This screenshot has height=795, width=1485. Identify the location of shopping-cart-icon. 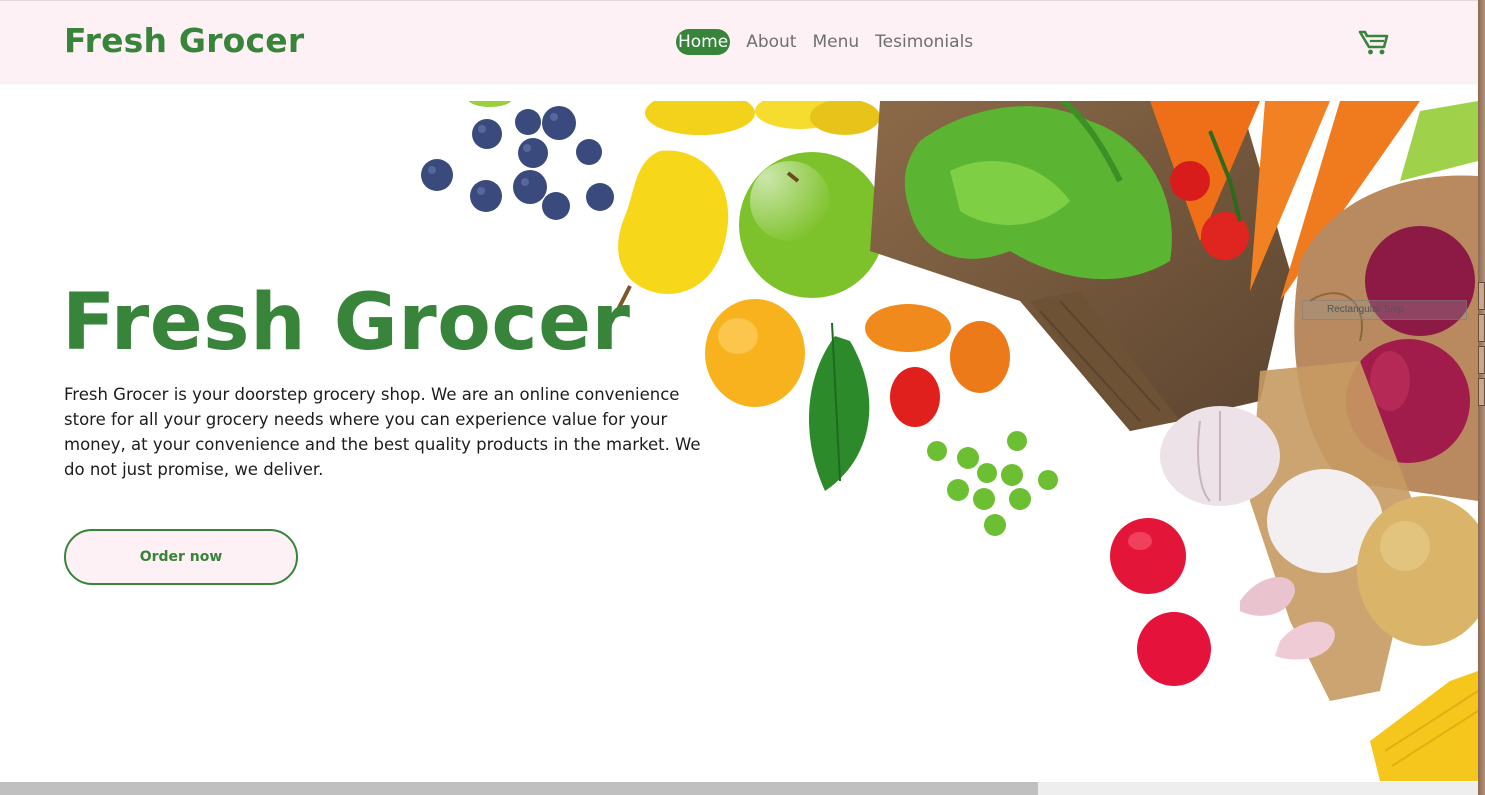
(1374, 42).